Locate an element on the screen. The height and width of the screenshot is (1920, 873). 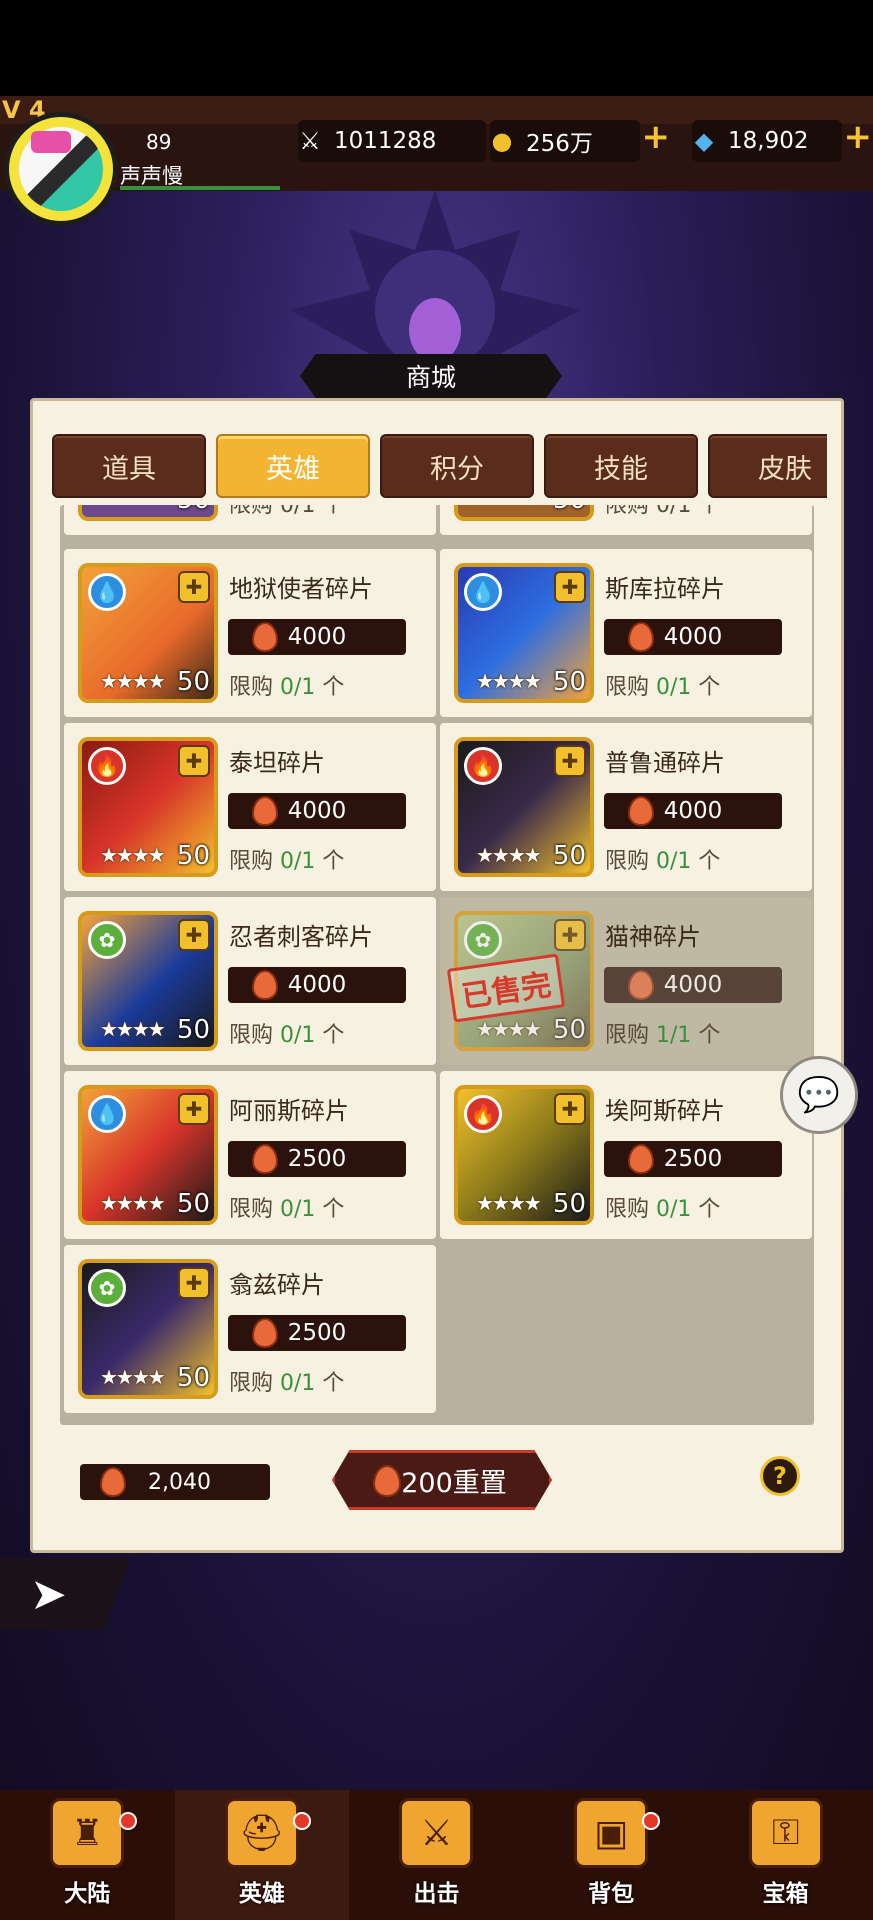
nav-label: 出击 is located at coordinates (436, 1894).